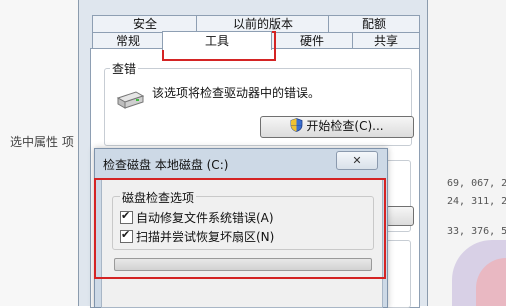 Image resolution: width=506 pixels, height=308 pixels. I want to click on error-check-description: 该选项将检查驱动器中的错误。, so click(236, 93).